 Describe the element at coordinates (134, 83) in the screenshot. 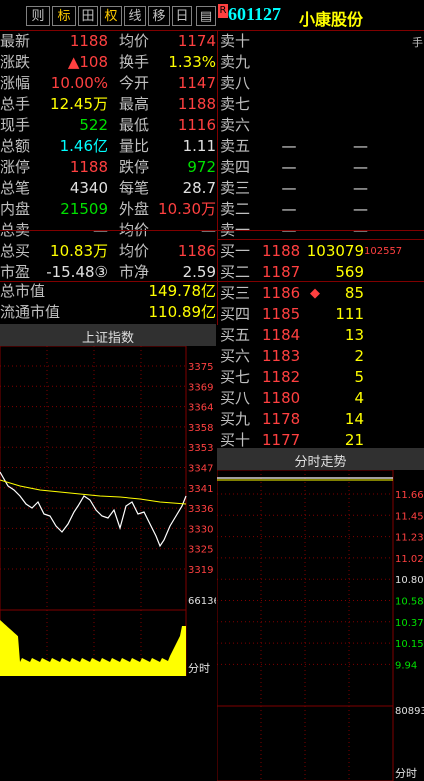

I see `quote-label: 今开` at that location.